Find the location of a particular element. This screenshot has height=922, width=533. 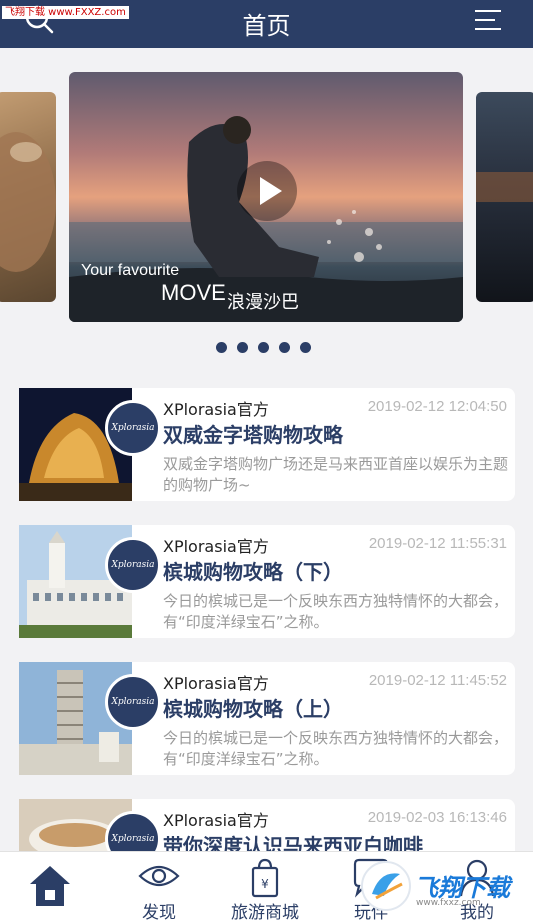

menu-icon is located at coordinates (488, 20).